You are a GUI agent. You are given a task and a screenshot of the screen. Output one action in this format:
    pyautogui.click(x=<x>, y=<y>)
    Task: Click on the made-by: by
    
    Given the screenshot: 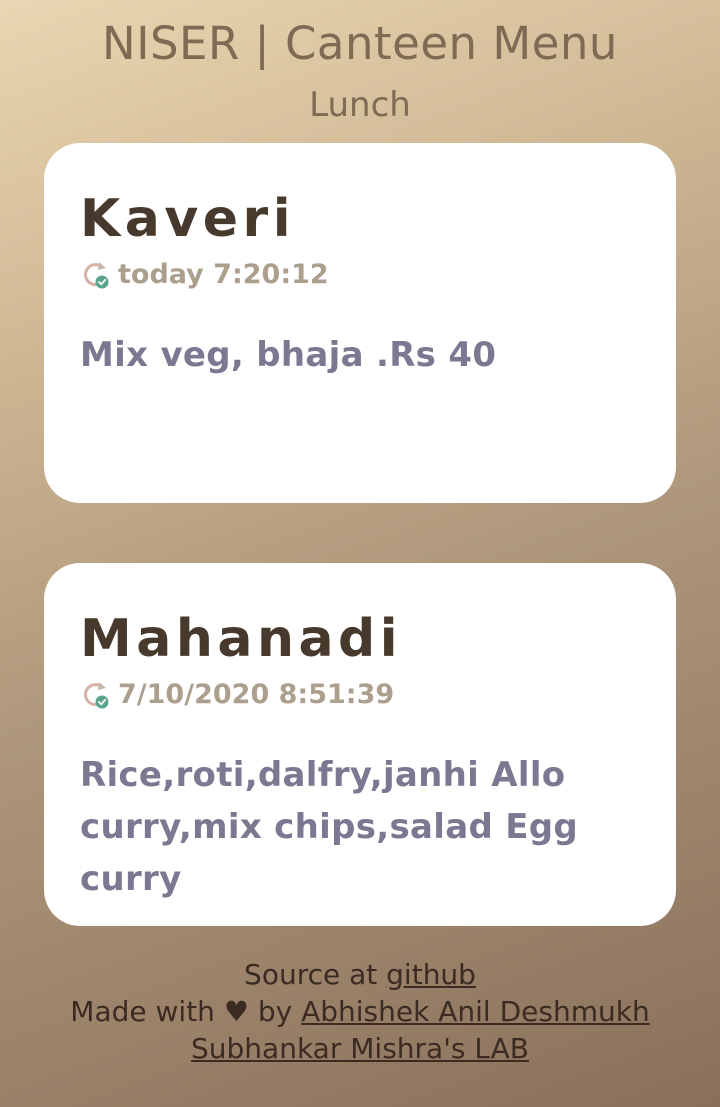 What is the action you would take?
    pyautogui.click(x=275, y=1011)
    